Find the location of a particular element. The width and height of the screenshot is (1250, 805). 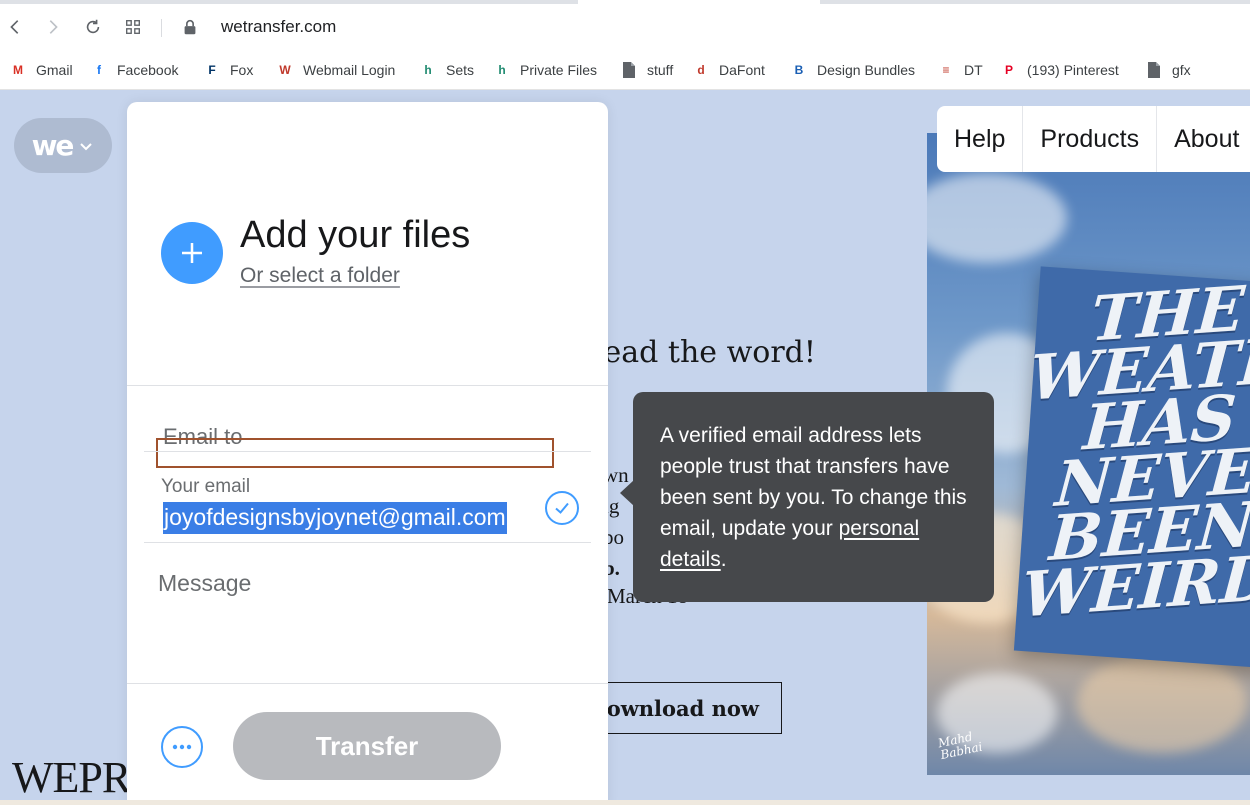

dt-icon: ≡ is located at coordinates (946, 70).